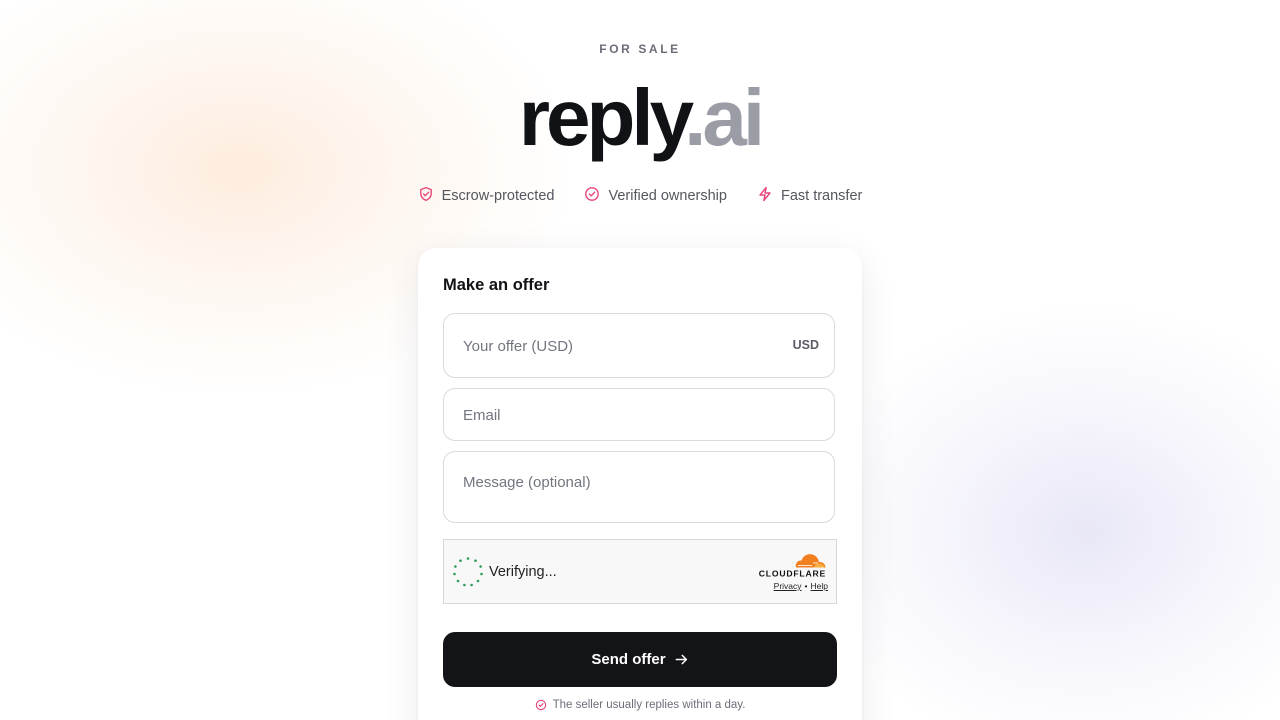 Image resolution: width=1280 pixels, height=720 pixels. I want to click on loading-spinner-icon, so click(468, 572).